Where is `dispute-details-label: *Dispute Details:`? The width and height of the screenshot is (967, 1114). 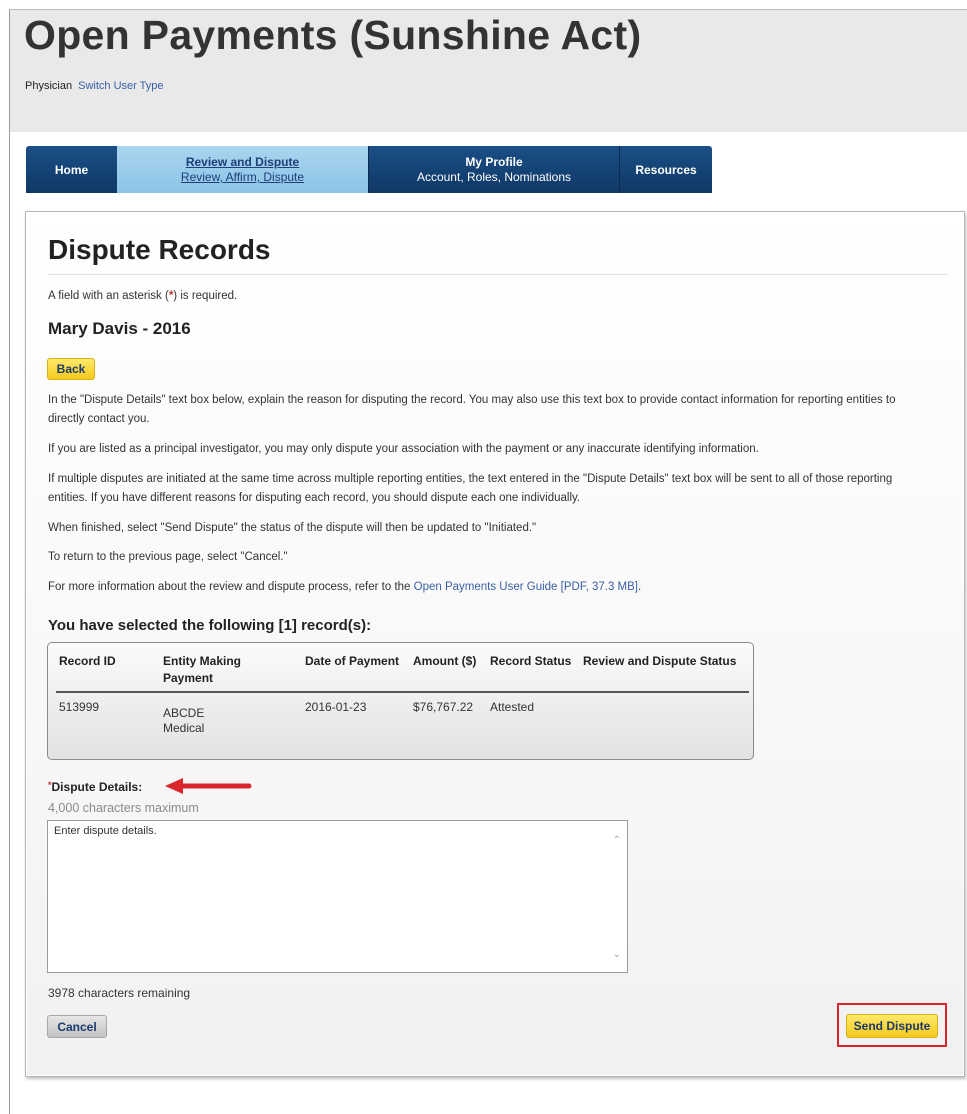 dispute-details-label: *Dispute Details: is located at coordinates (95, 787).